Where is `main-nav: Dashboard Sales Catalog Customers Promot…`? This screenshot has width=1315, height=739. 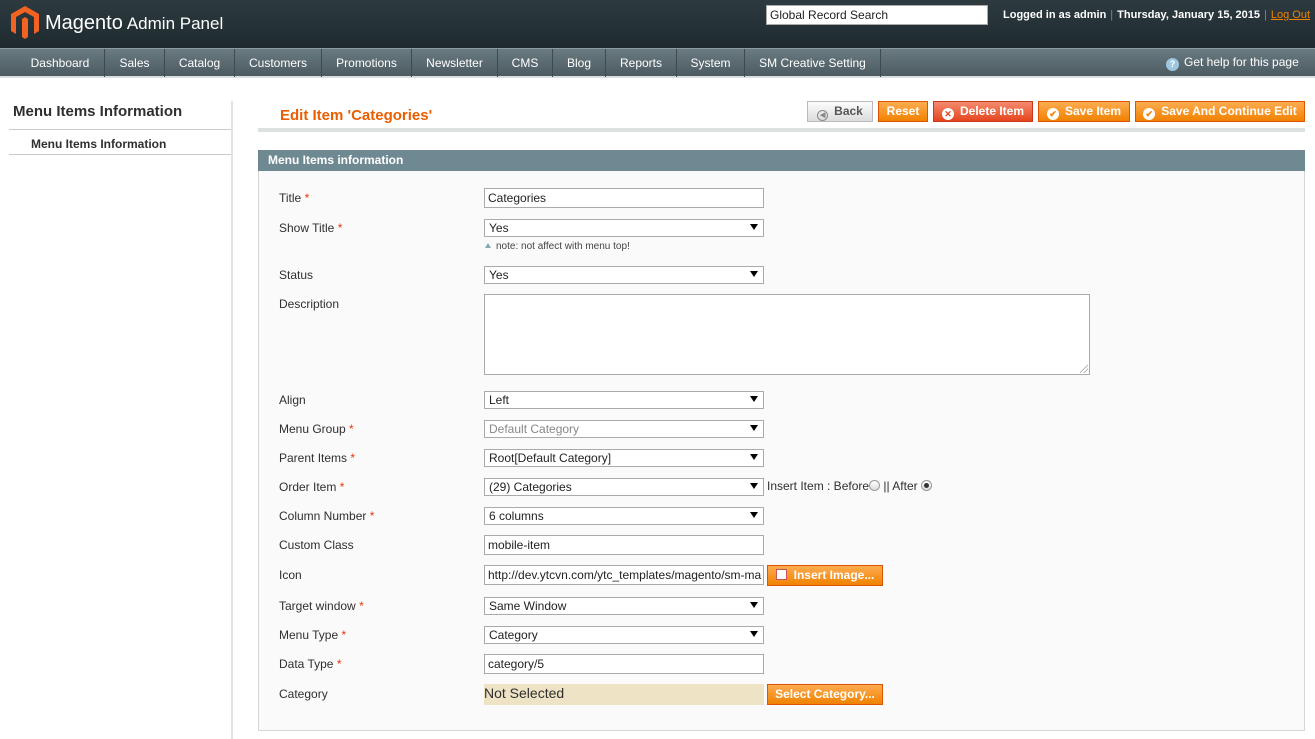 main-nav: Dashboard Sales Catalog Customers Promot… is located at coordinates (657, 63).